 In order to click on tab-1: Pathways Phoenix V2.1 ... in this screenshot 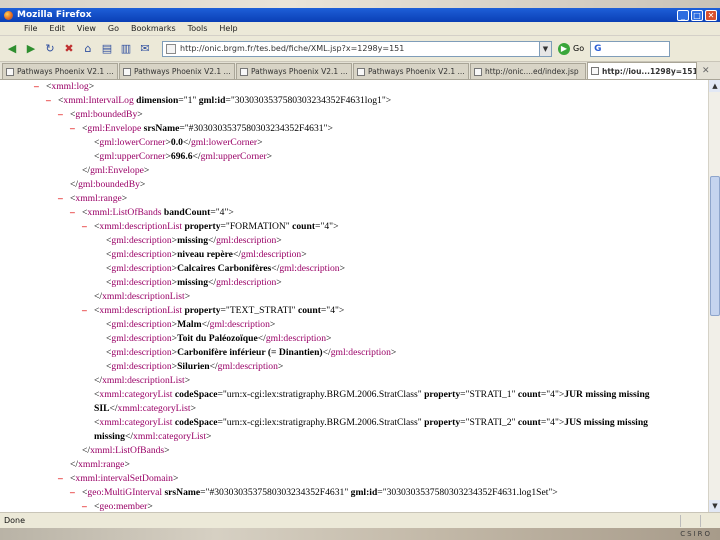, I will do `click(60, 71)`.